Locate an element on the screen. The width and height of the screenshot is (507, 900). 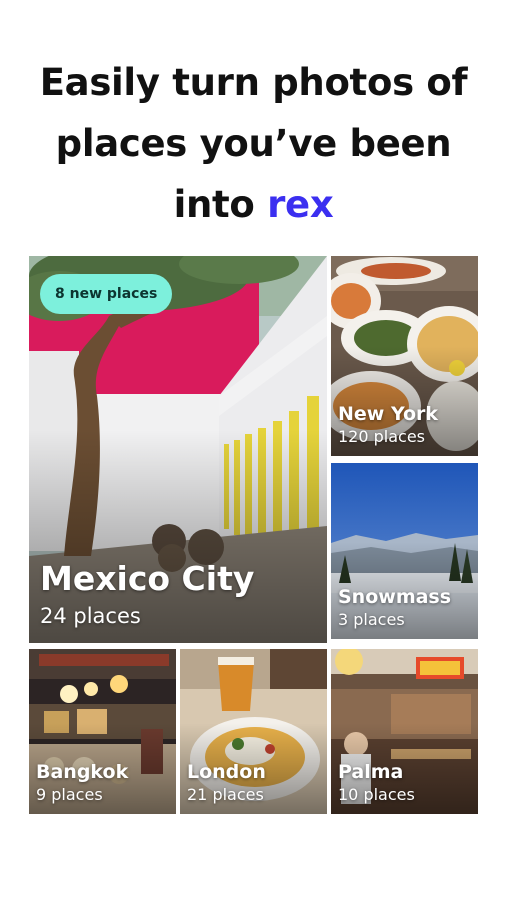
bangkok-name: Bangkok is located at coordinates (82, 772).